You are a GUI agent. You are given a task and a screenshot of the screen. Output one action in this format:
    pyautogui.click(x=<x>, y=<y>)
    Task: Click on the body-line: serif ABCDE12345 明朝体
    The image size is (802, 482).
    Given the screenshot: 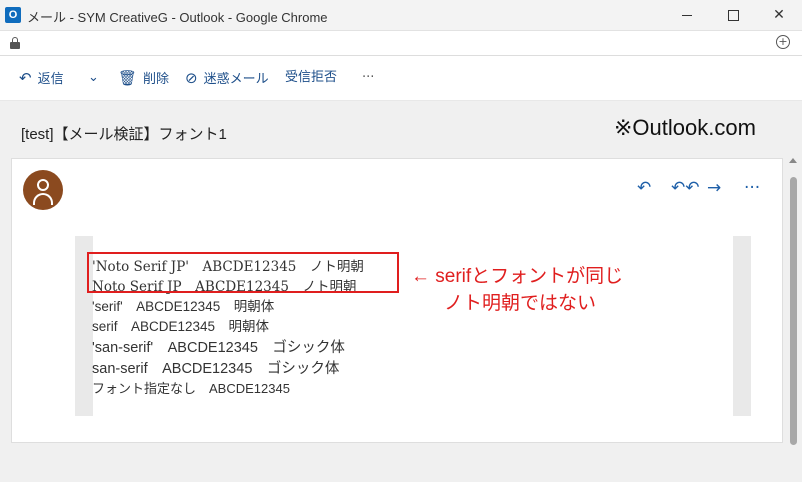 What is the action you would take?
    pyautogui.click(x=181, y=326)
    